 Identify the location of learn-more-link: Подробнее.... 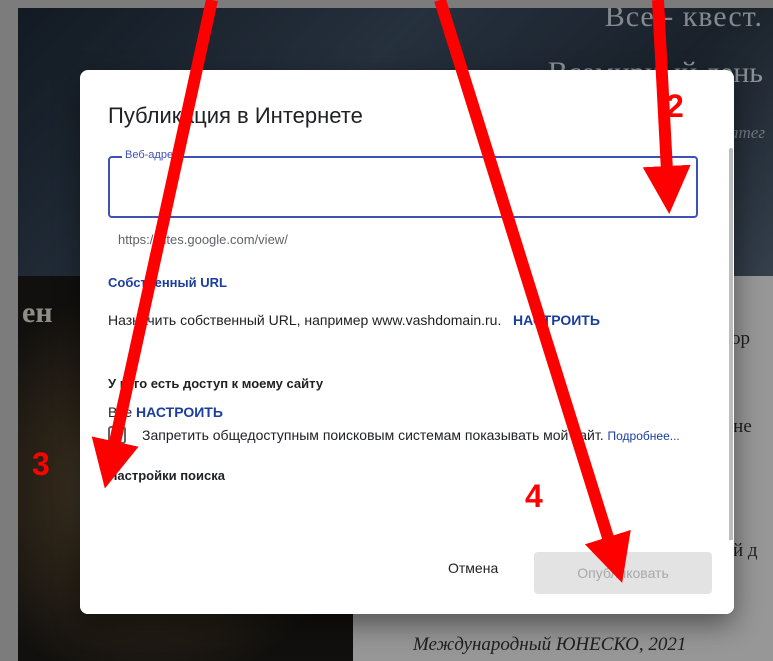
(644, 436).